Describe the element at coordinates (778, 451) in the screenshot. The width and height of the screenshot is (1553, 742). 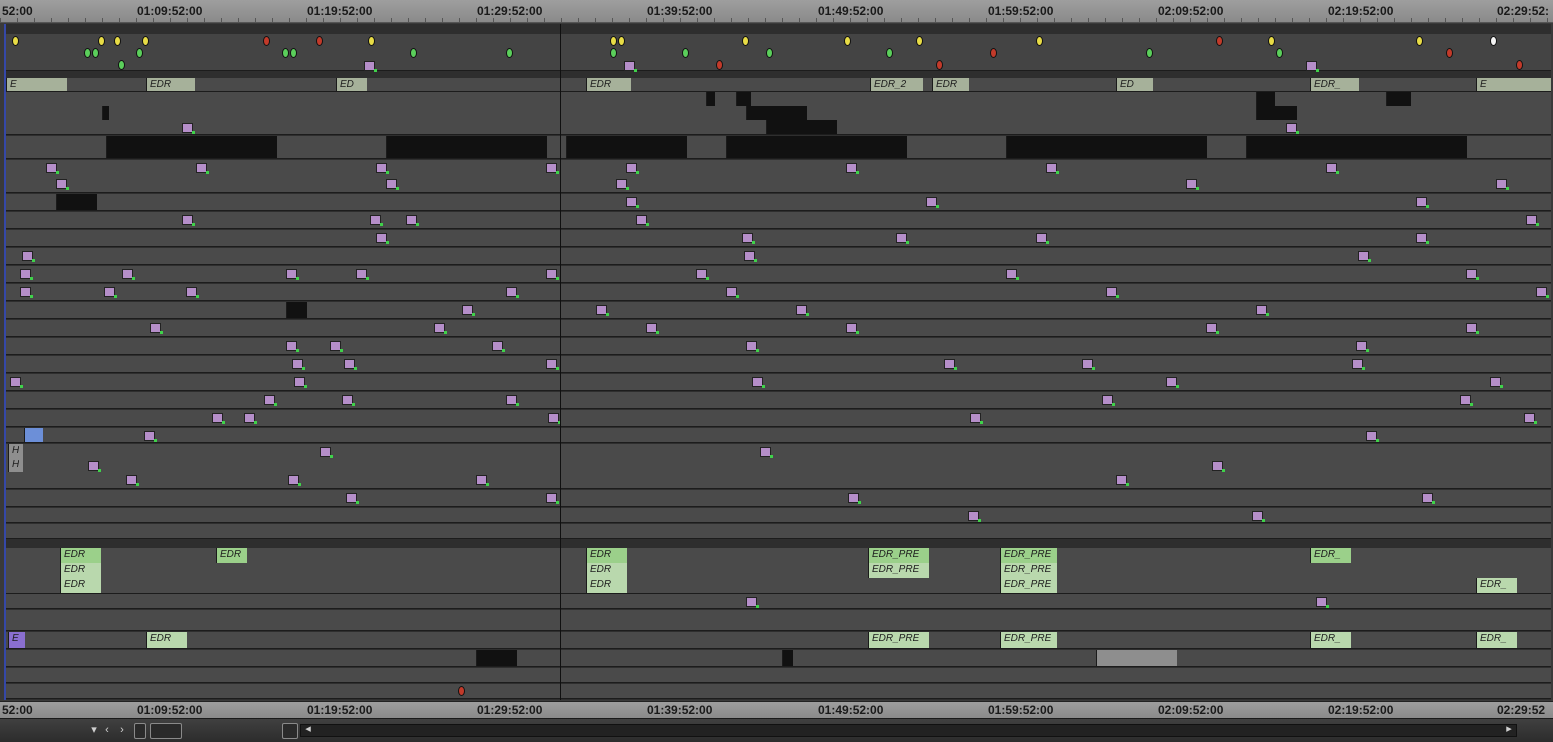
I see `effect-track: H` at that location.